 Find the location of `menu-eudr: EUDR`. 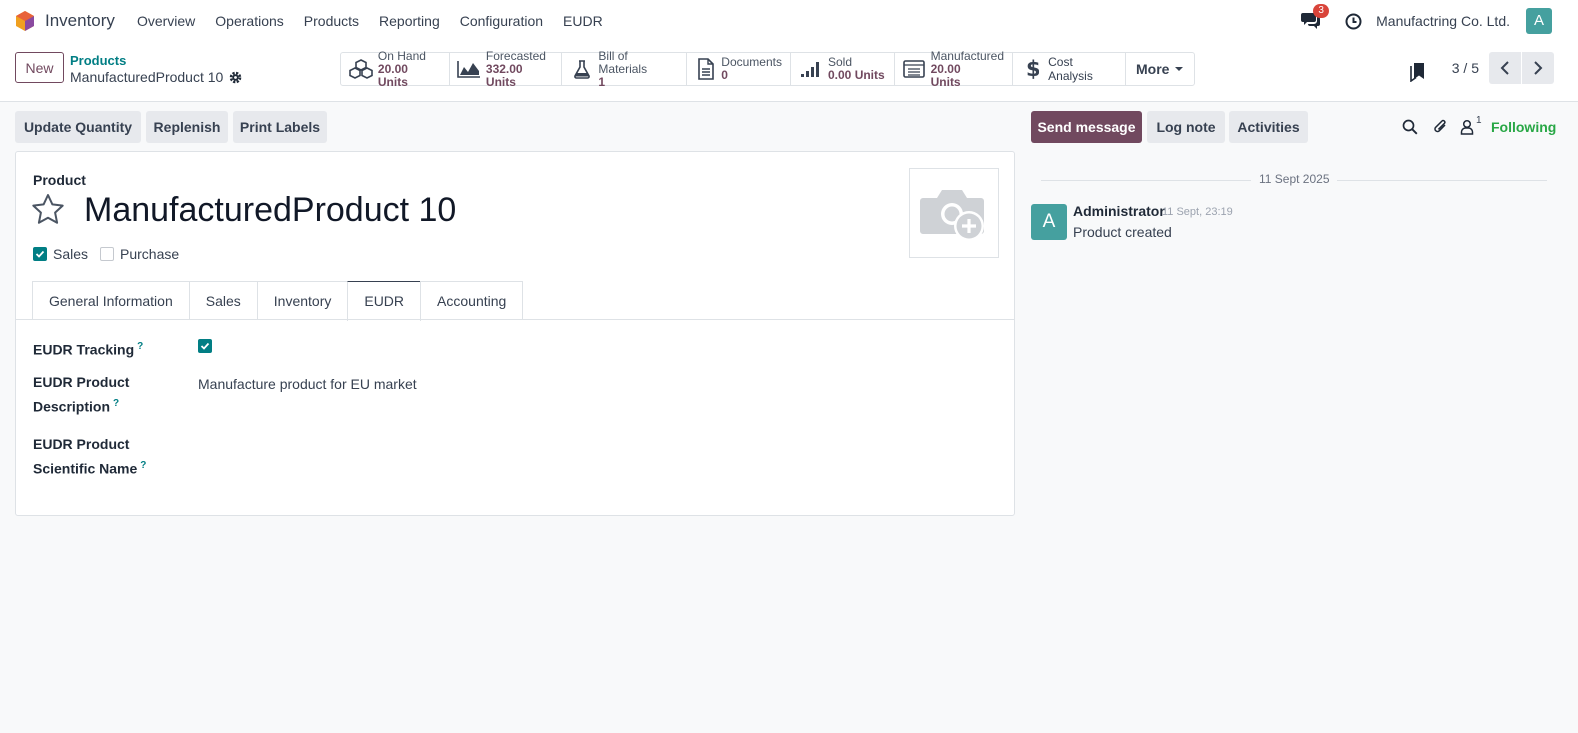

menu-eudr: EUDR is located at coordinates (583, 21).